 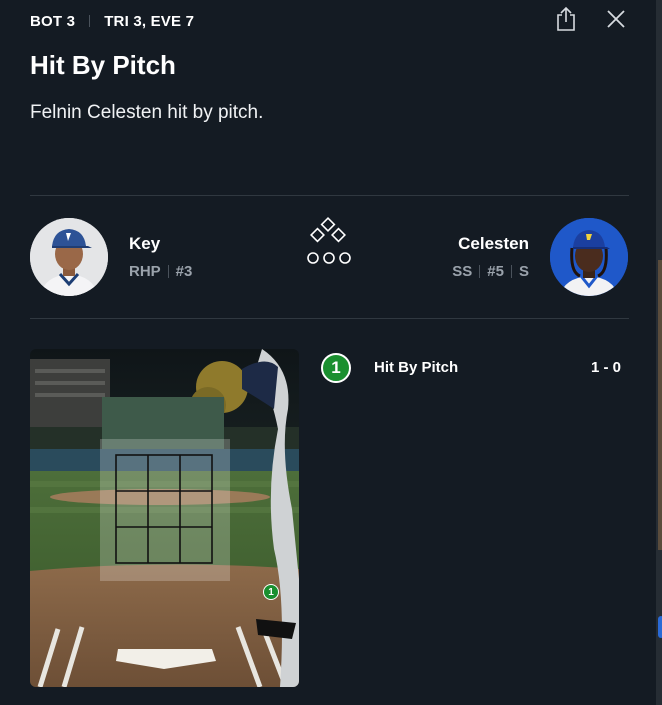 I want to click on play-description: Felnin Celesten hit by pitch., so click(x=147, y=112).